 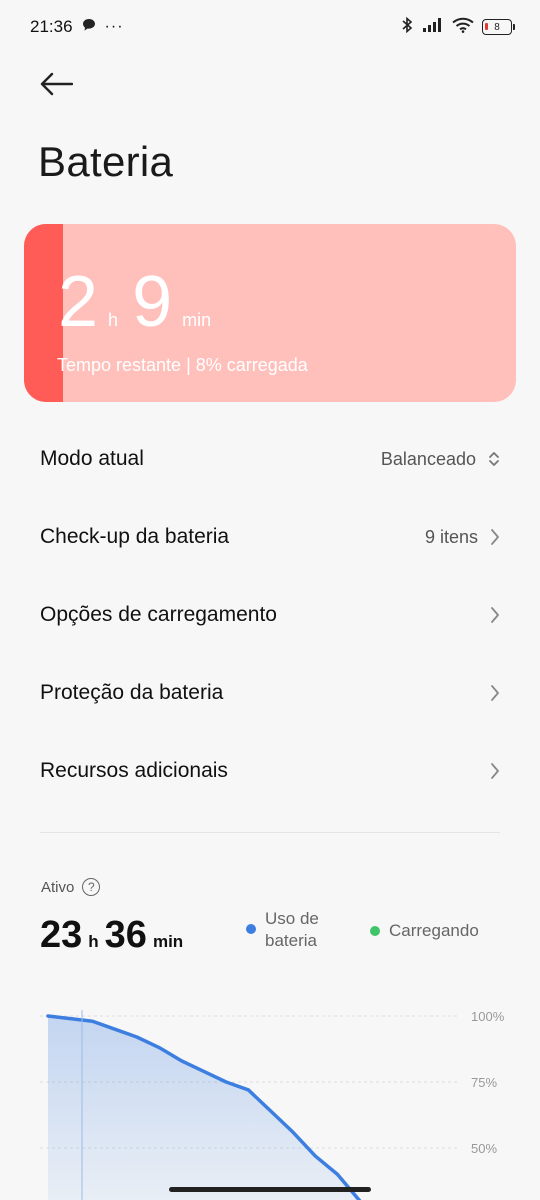 I want to click on active-minutes: 36, so click(x=125, y=935).